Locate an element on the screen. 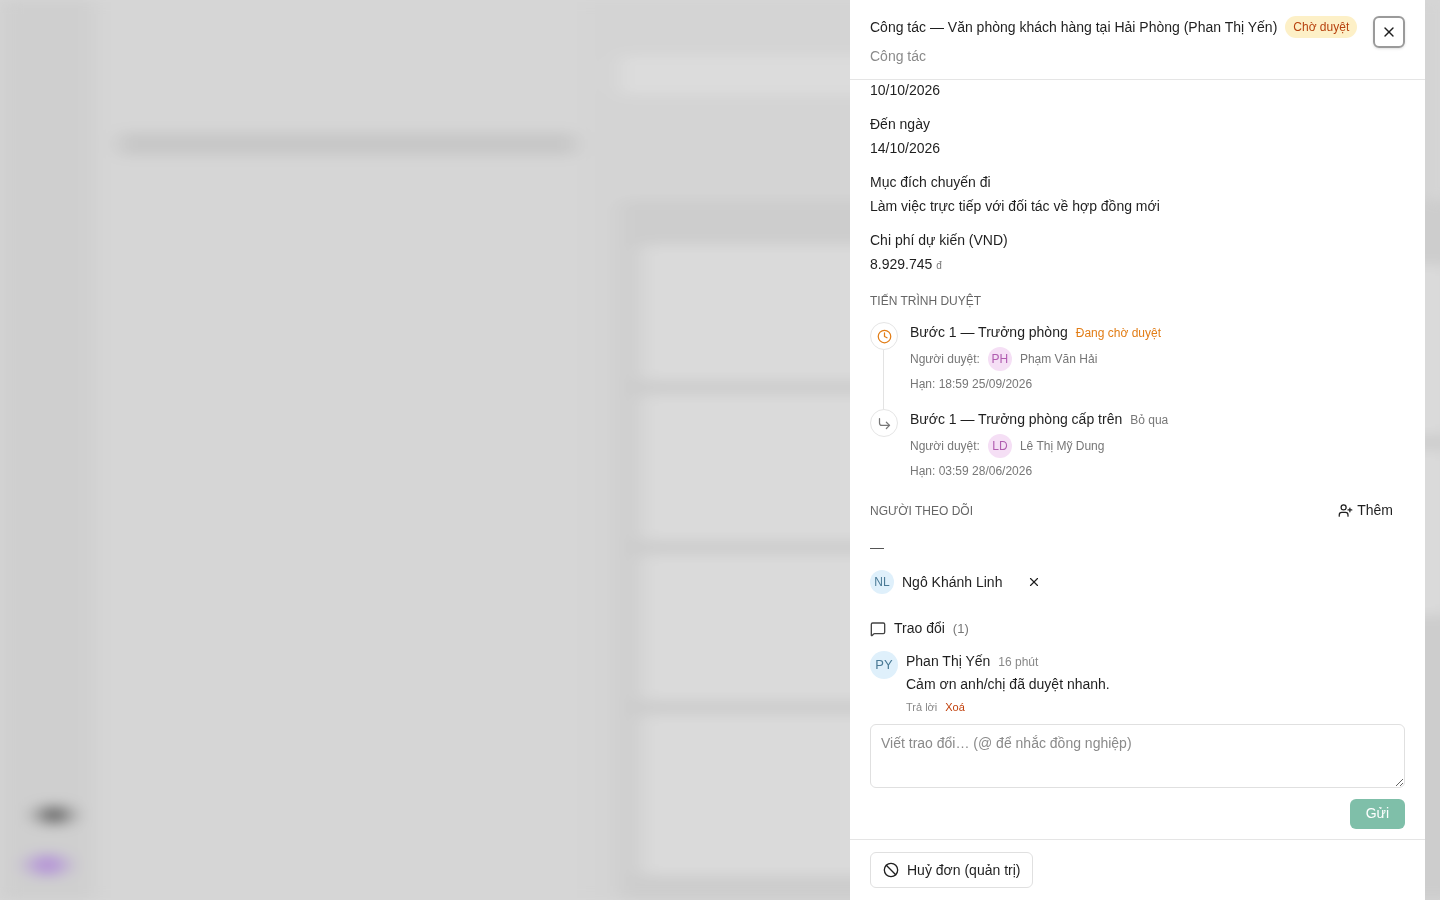 The width and height of the screenshot is (1440, 900). currency-unit: đ is located at coordinates (939, 266).